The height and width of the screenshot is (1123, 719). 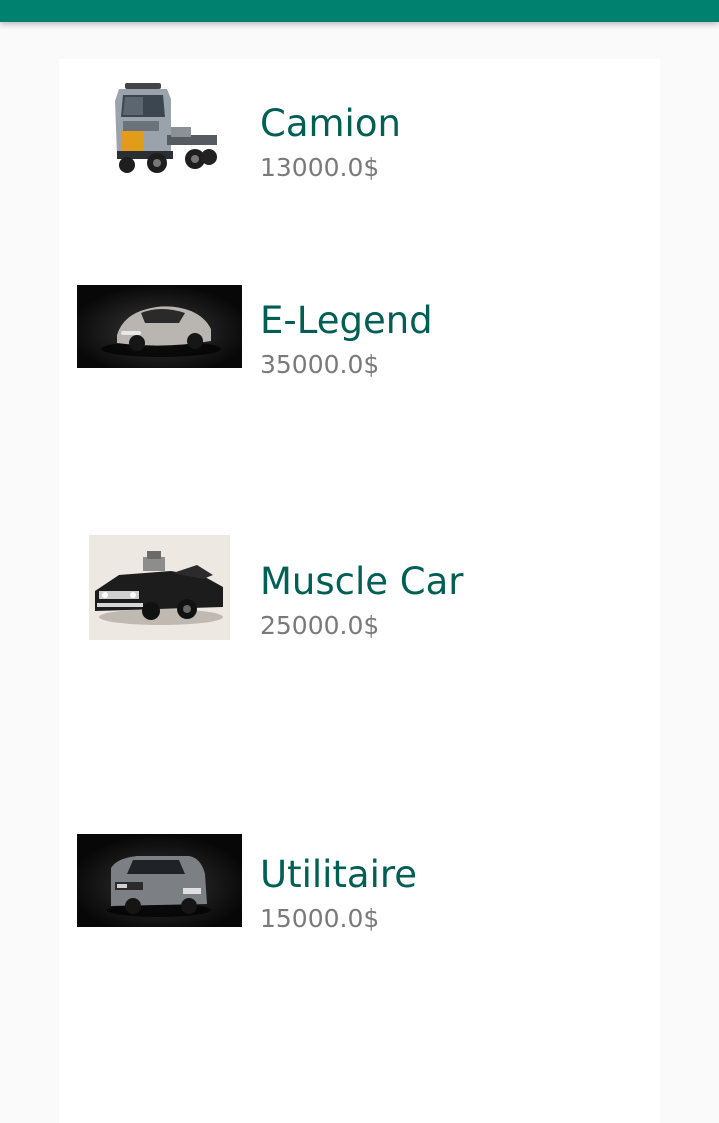 What do you see at coordinates (362, 581) in the screenshot?
I see `vehicle-name: Muscle Car` at bounding box center [362, 581].